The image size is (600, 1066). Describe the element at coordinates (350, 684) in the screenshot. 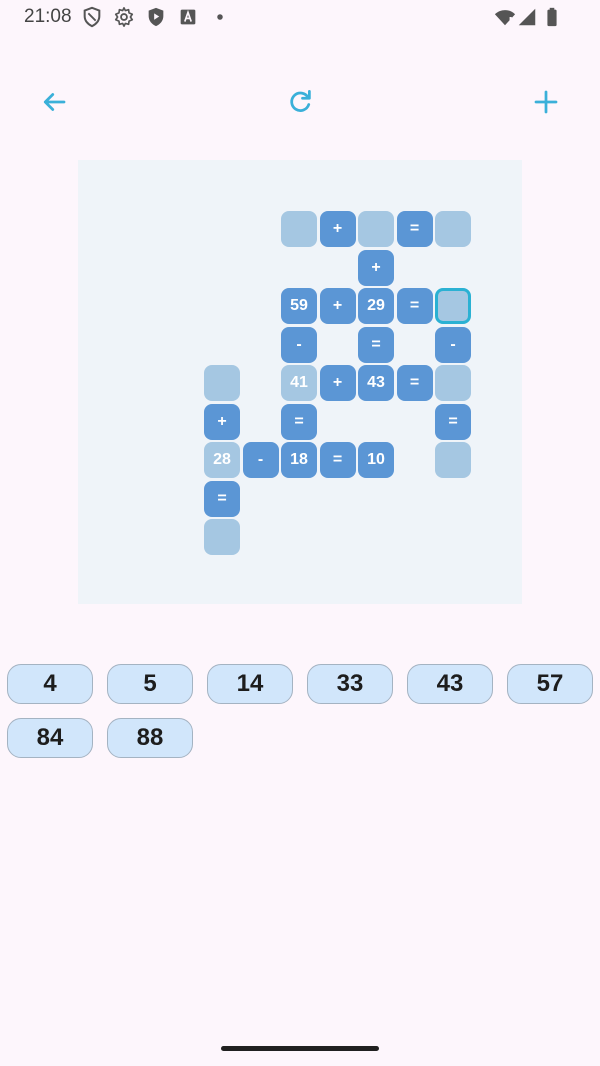

I see `number-tile: 33` at that location.